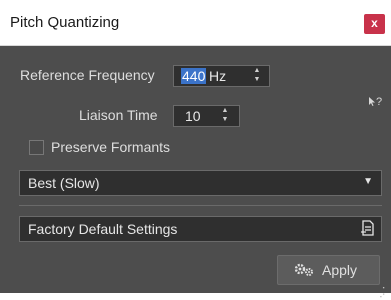 This screenshot has width=391, height=300. I want to click on reference-frequency-value: 440, so click(194, 76).